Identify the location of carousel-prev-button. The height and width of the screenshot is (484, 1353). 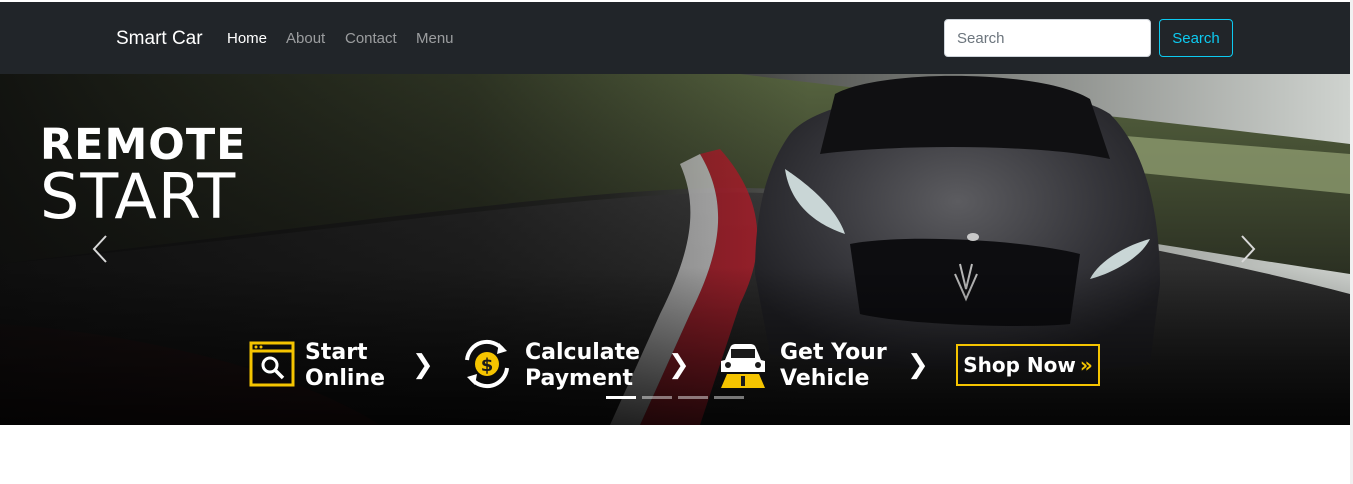
(100, 249).